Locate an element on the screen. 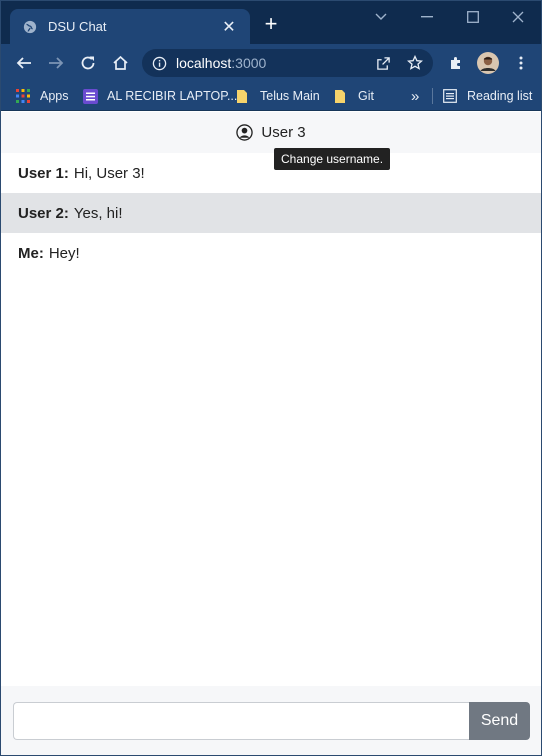  extensions-icon is located at coordinates (456, 63).